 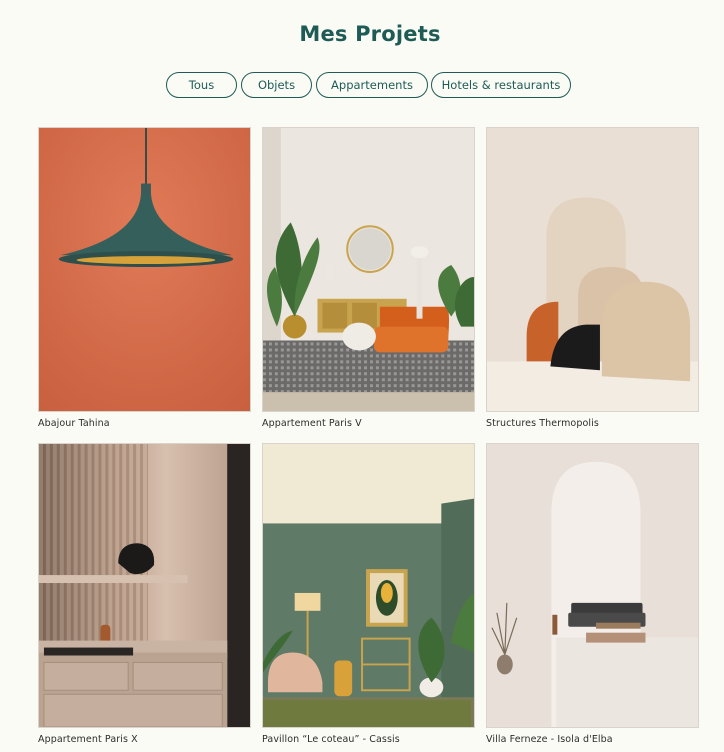 I want to click on project-caption: Structures Thermopolis, so click(x=542, y=423).